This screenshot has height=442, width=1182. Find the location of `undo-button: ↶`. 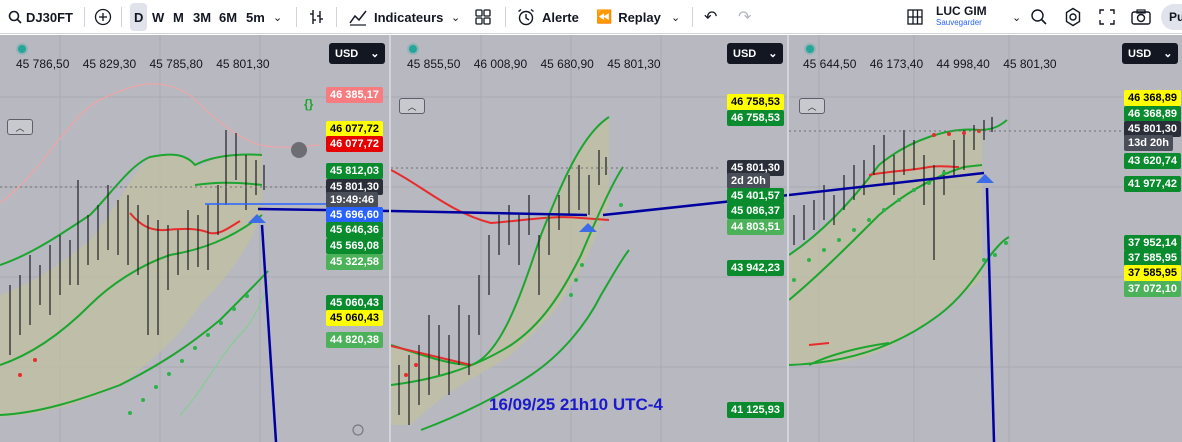

undo-button: ↶ is located at coordinates (710, 17).